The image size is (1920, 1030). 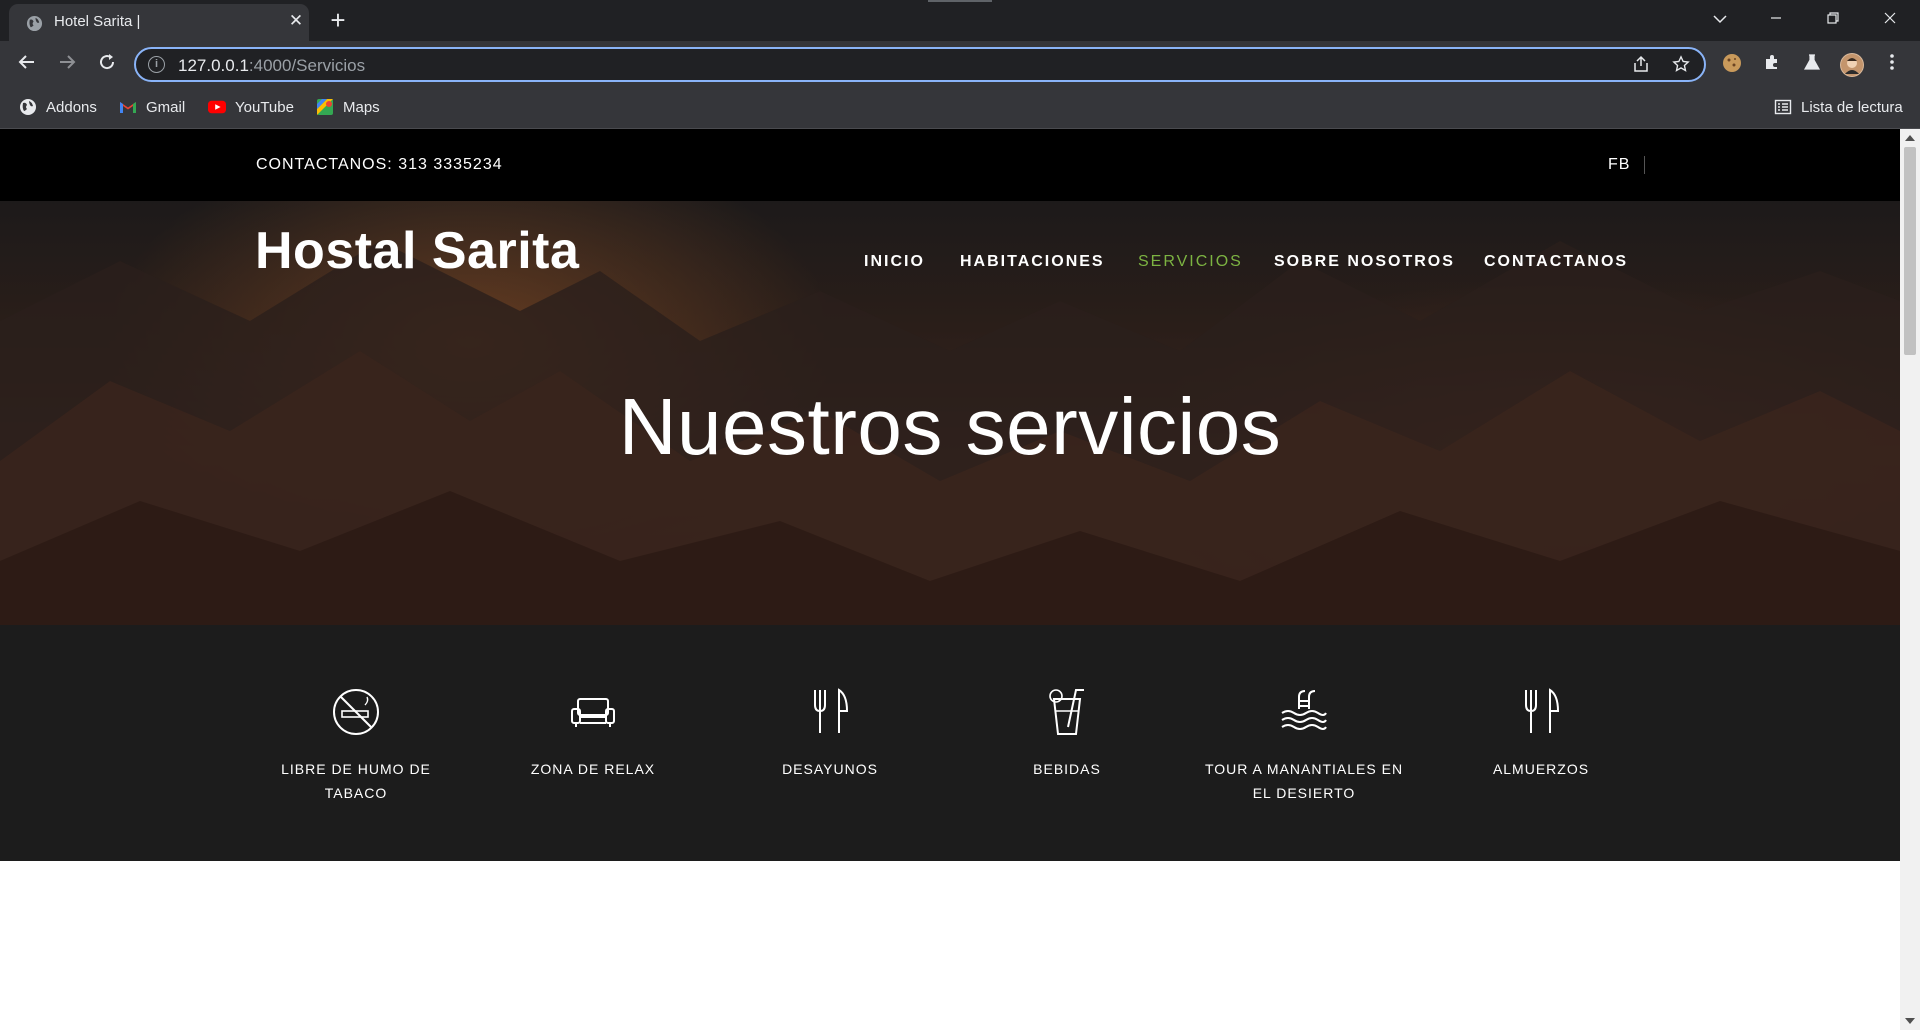 I want to click on nav-habitaciones: HABITACIONES, so click(x=1032, y=262).